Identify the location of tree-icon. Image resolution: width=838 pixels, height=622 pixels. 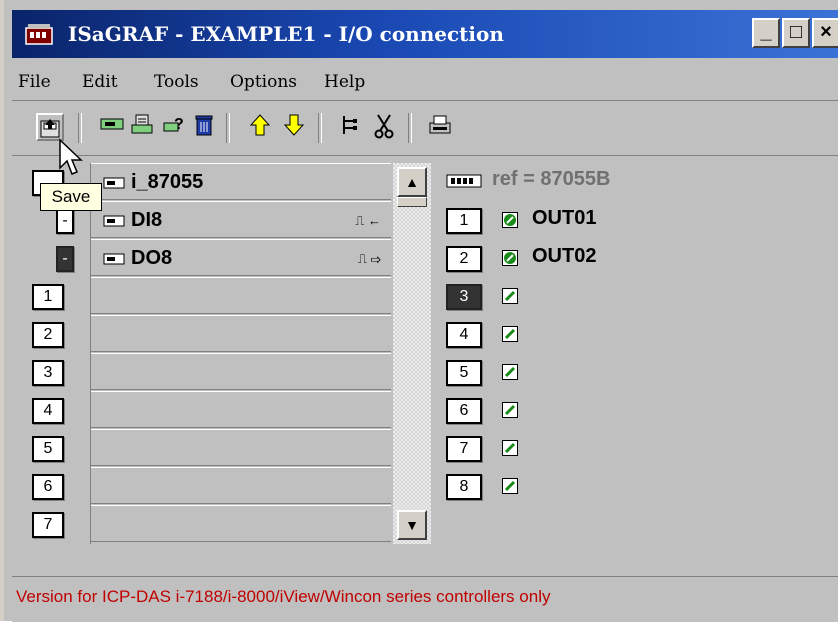
(350, 127).